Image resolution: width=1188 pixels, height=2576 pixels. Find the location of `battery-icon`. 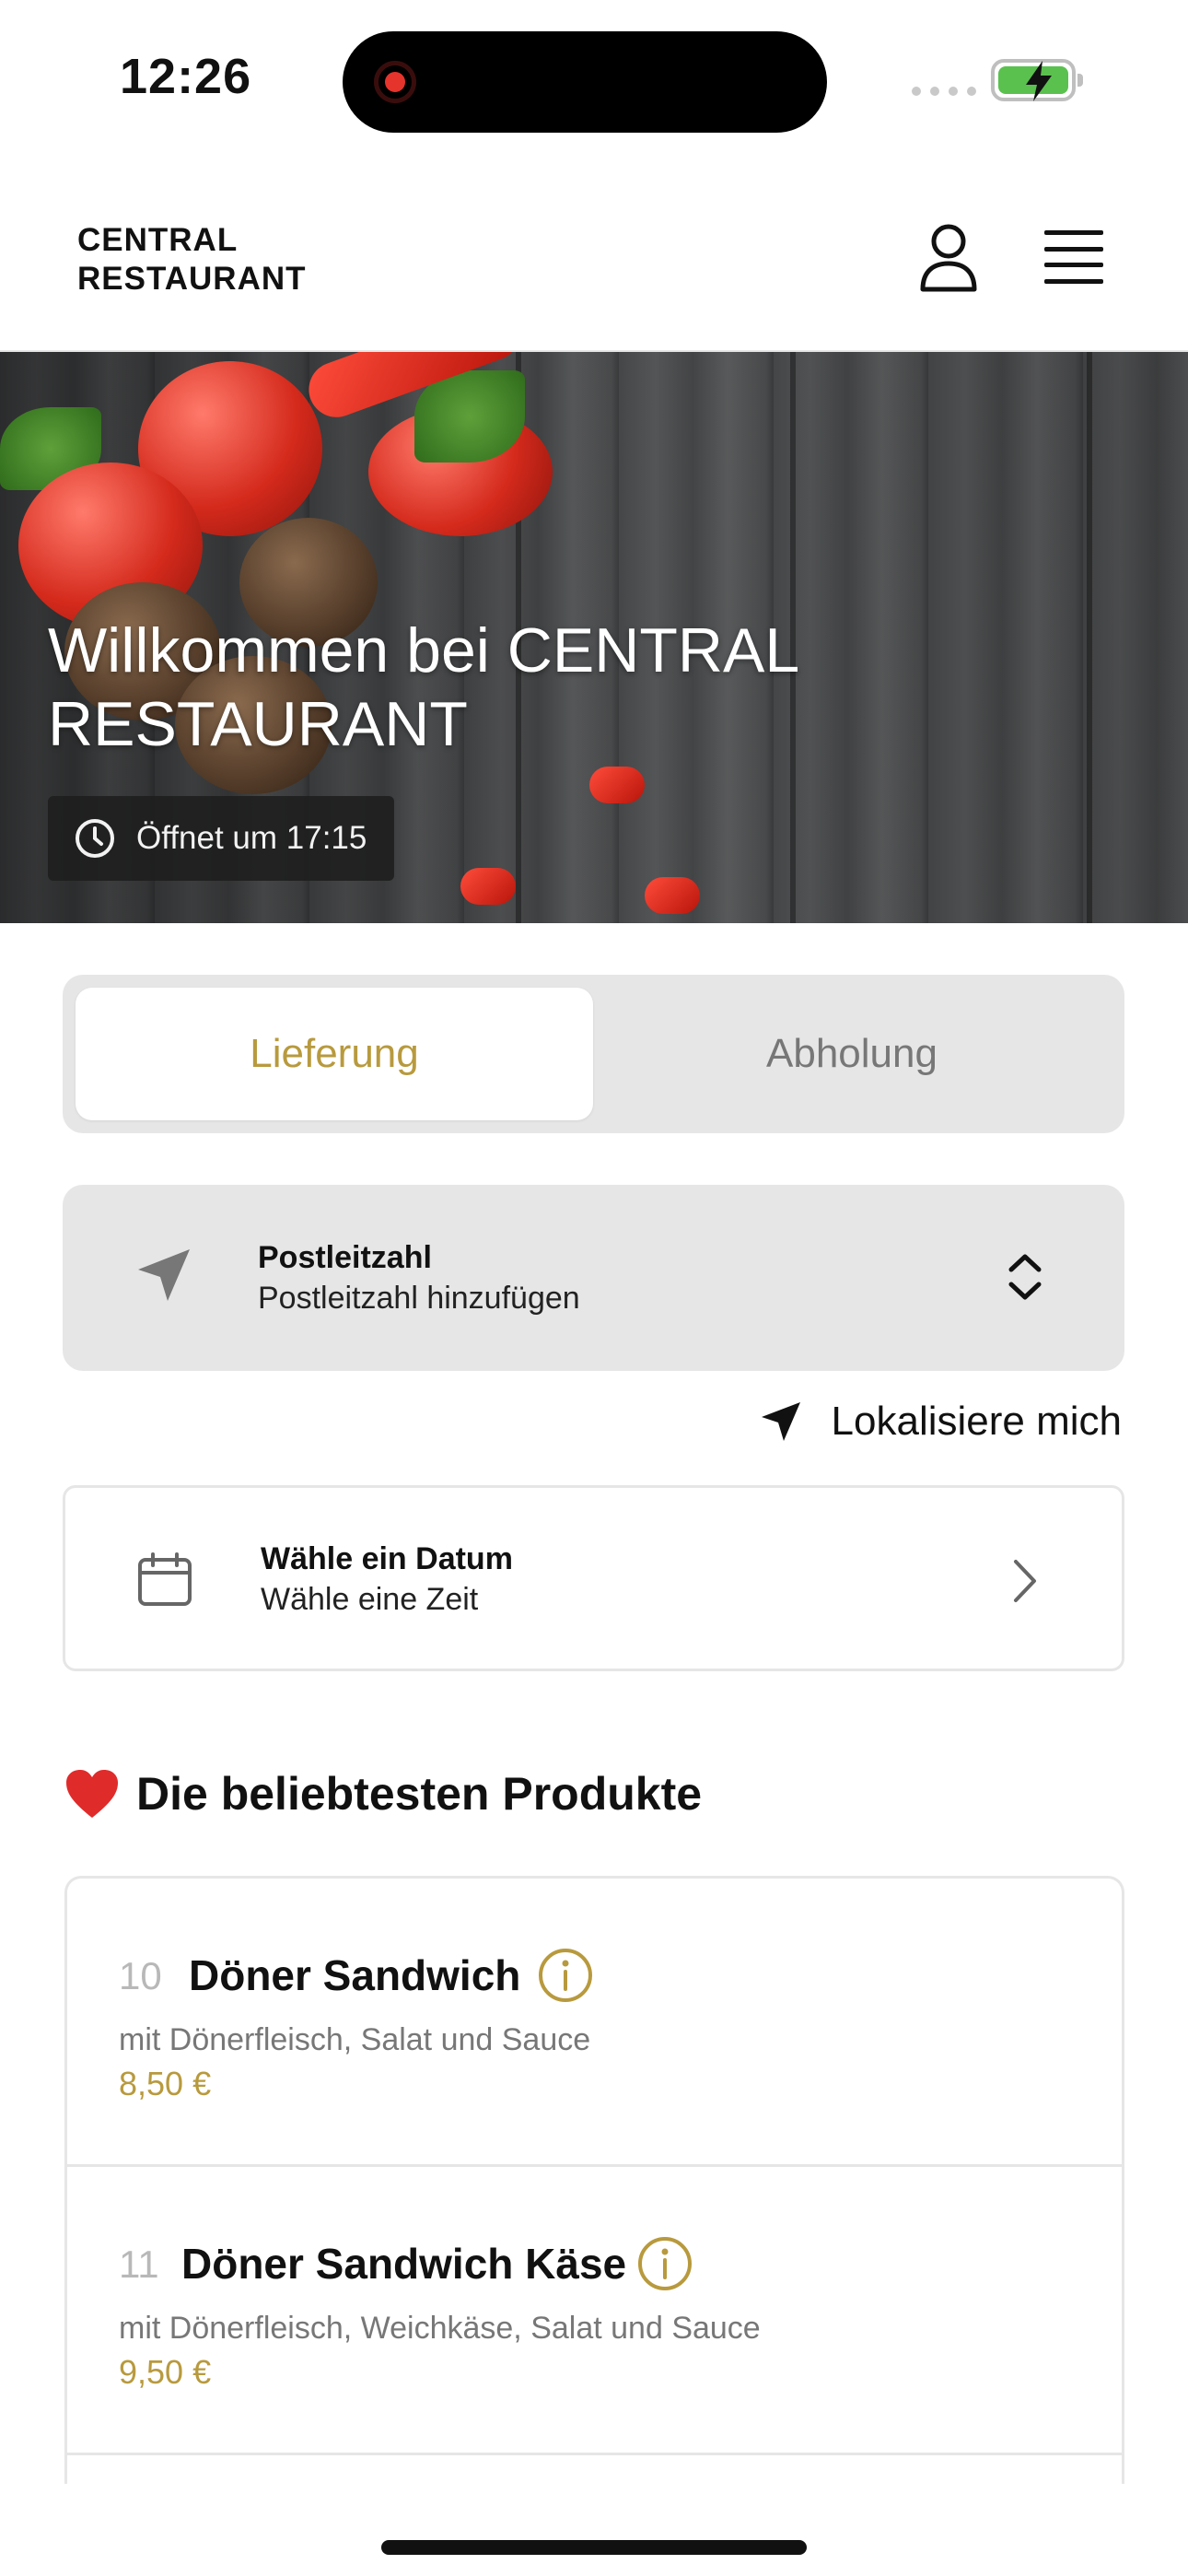

battery-icon is located at coordinates (1037, 80).